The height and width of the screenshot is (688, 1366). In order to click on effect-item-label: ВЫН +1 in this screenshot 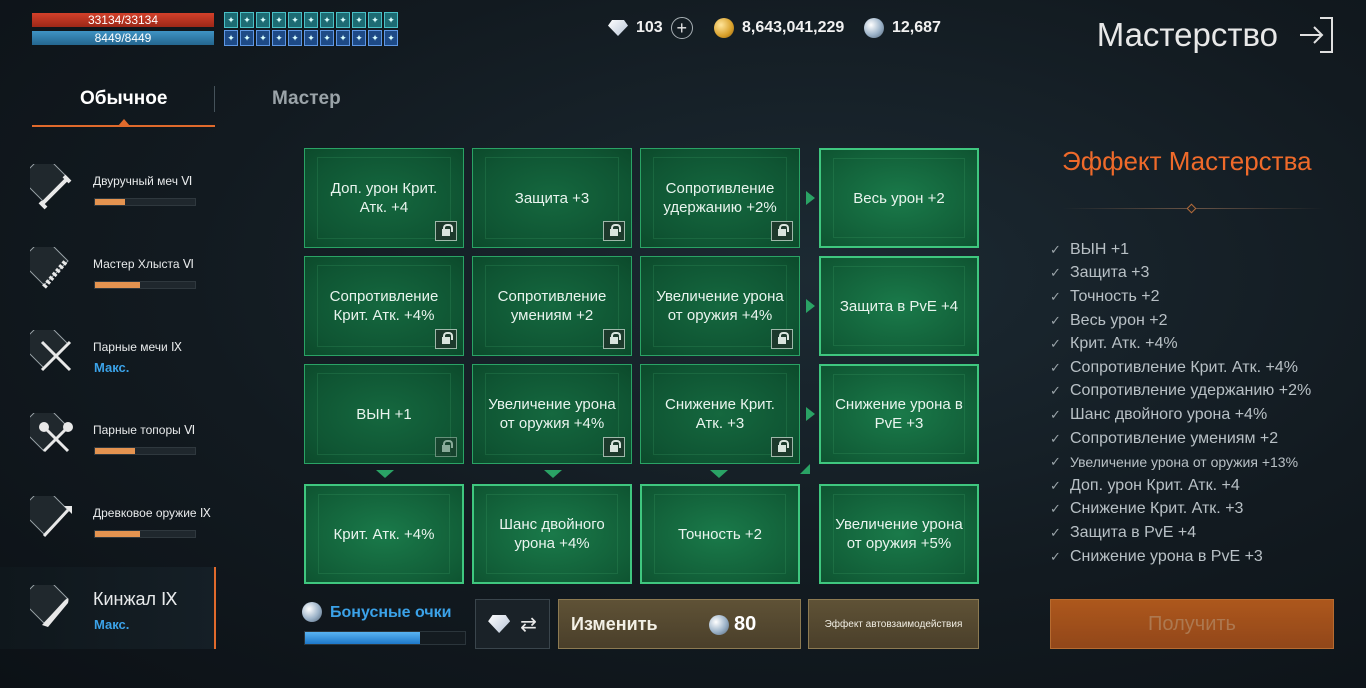, I will do `click(1100, 249)`.